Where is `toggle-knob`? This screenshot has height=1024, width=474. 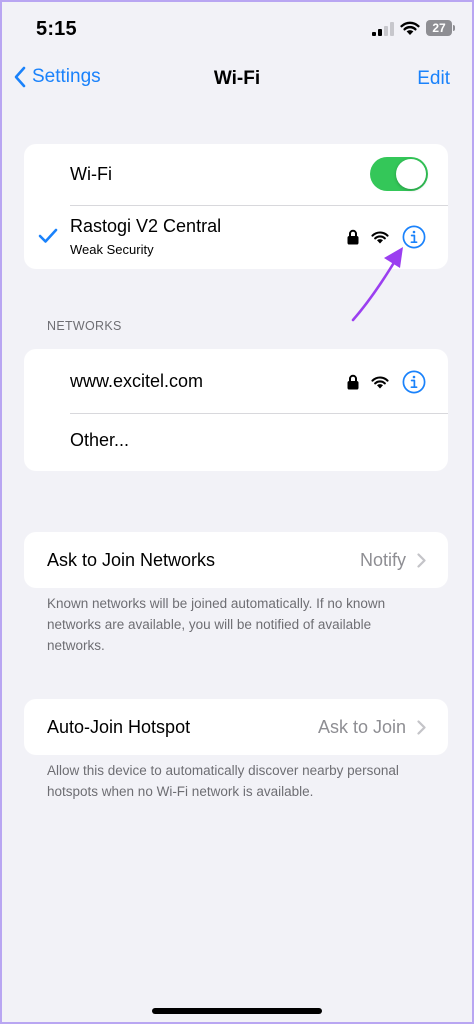
toggle-knob is located at coordinates (411, 174).